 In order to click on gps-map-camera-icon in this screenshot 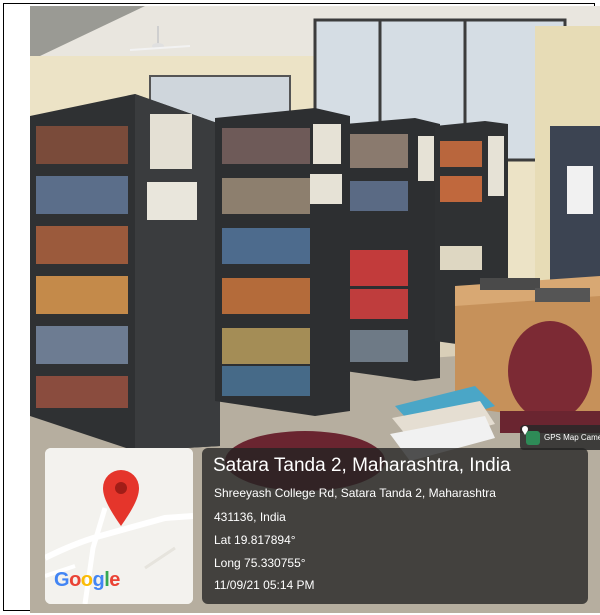, I will do `click(531, 435)`.